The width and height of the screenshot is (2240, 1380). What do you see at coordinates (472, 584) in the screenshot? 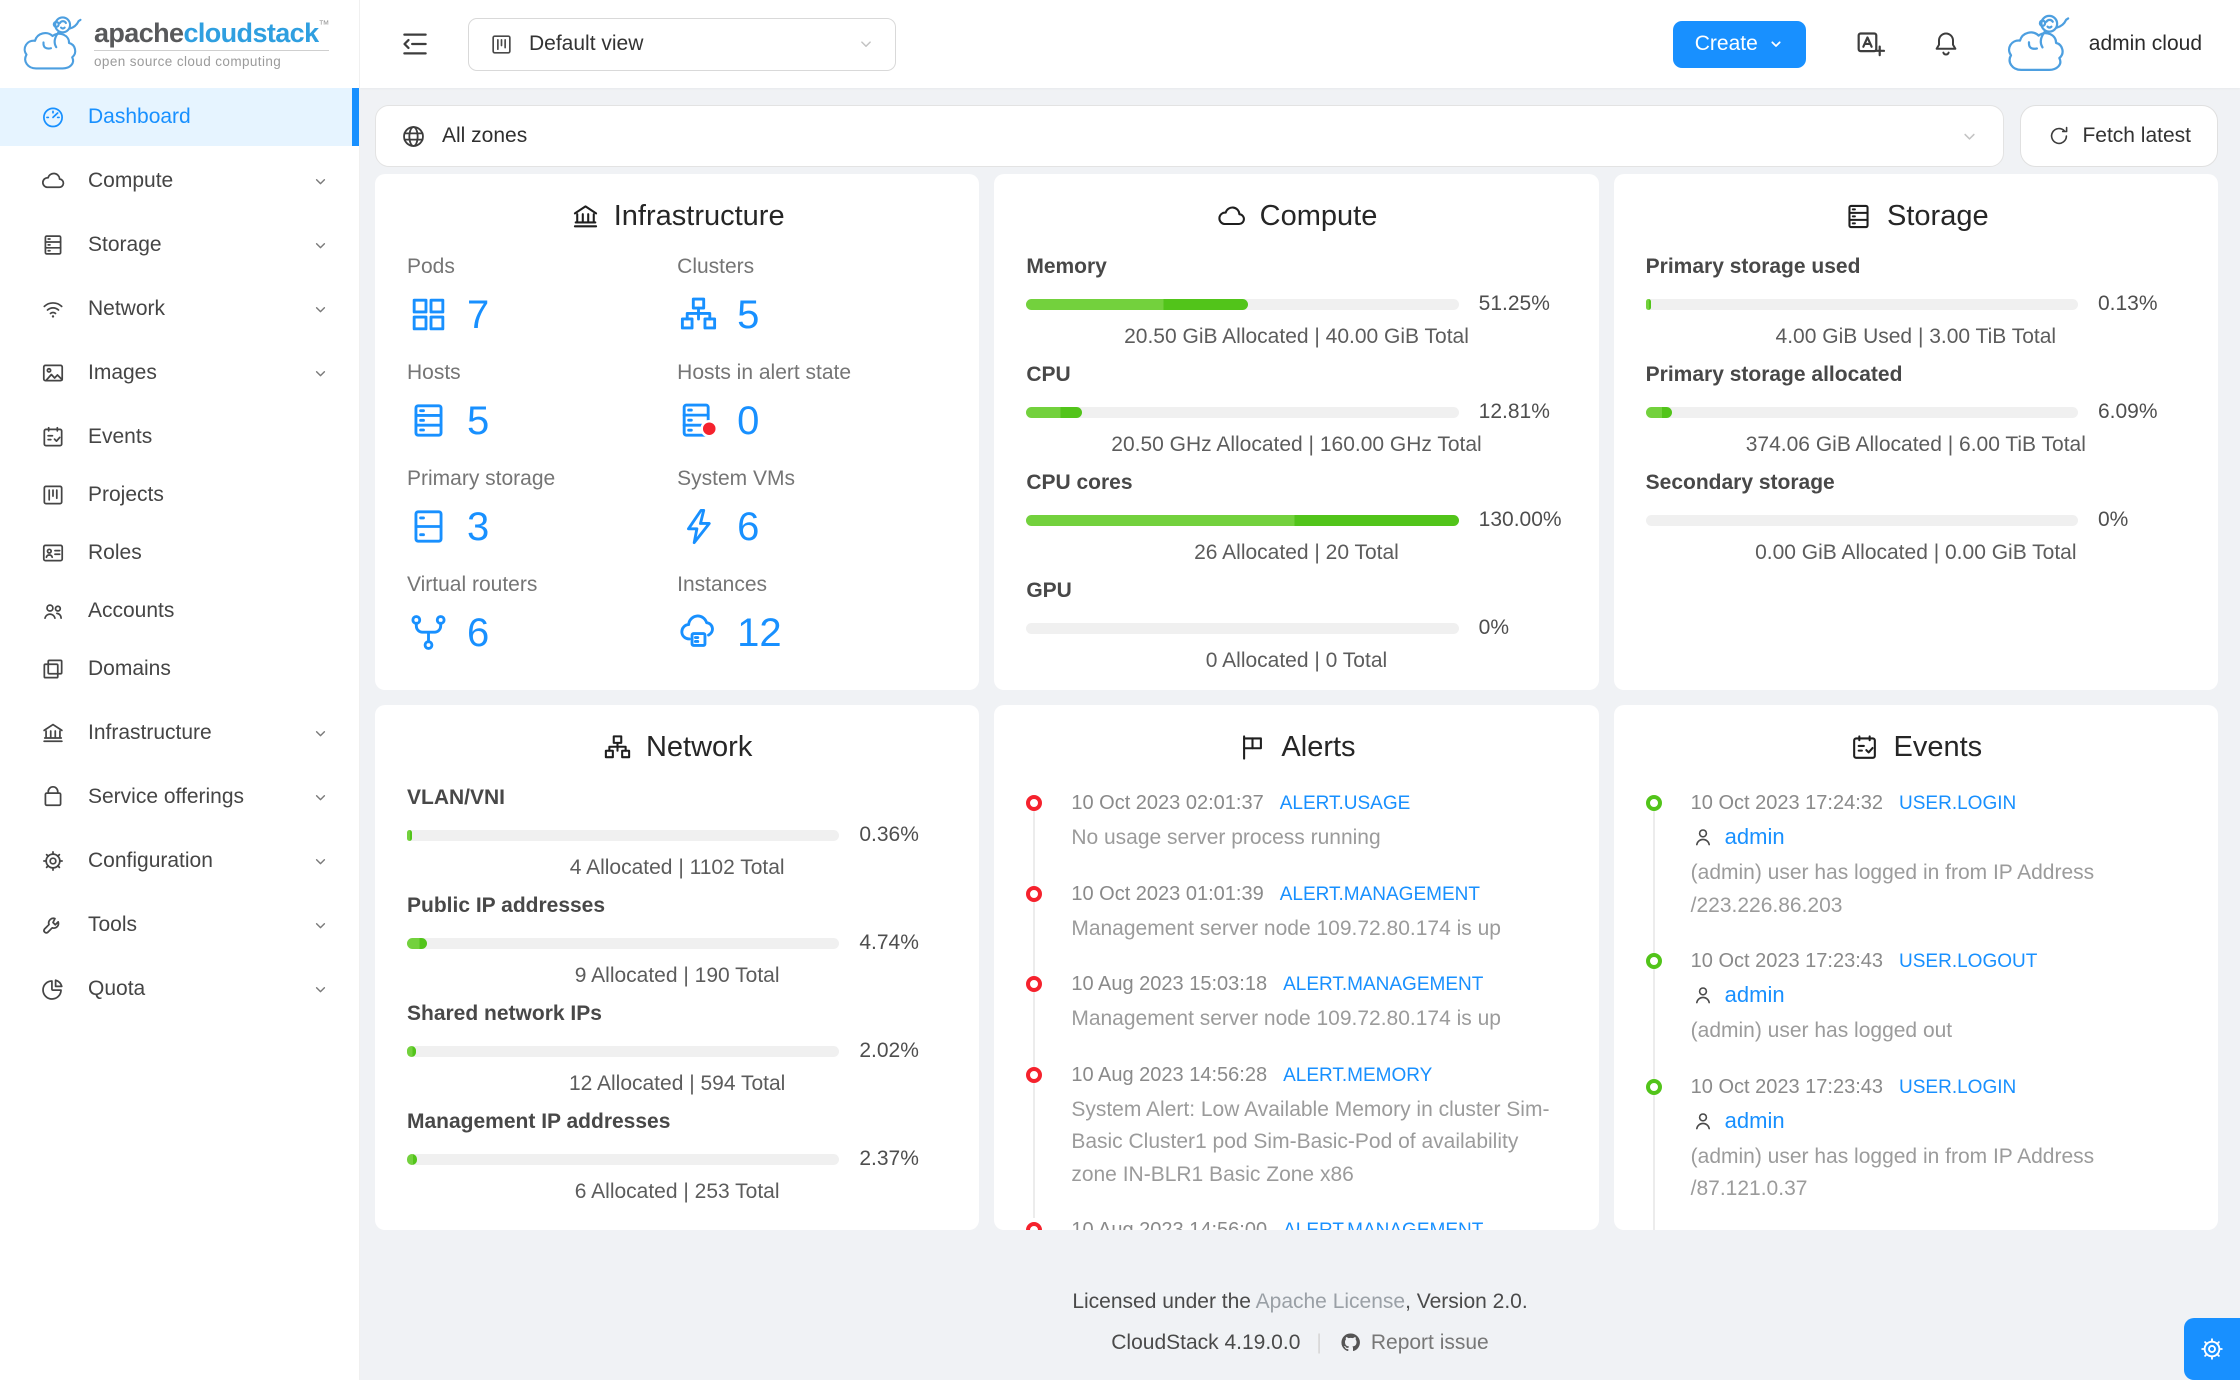
I see `stat-label: Virtual routers` at bounding box center [472, 584].